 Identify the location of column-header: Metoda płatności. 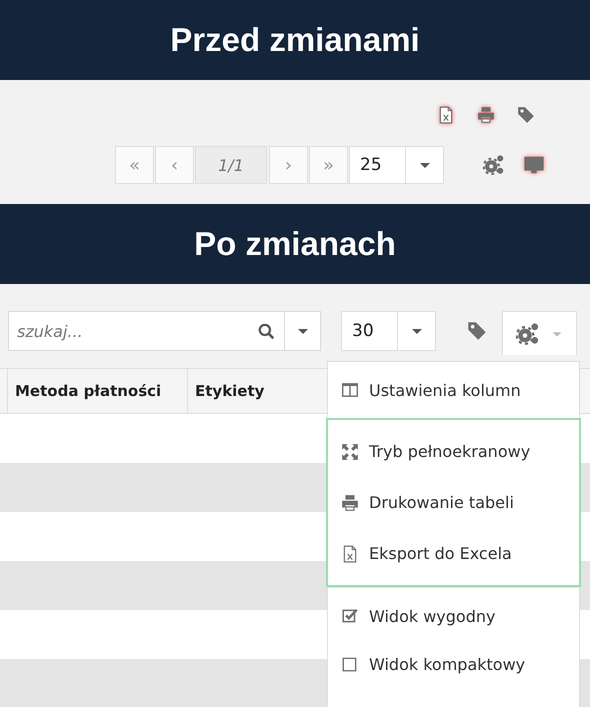
(88, 391).